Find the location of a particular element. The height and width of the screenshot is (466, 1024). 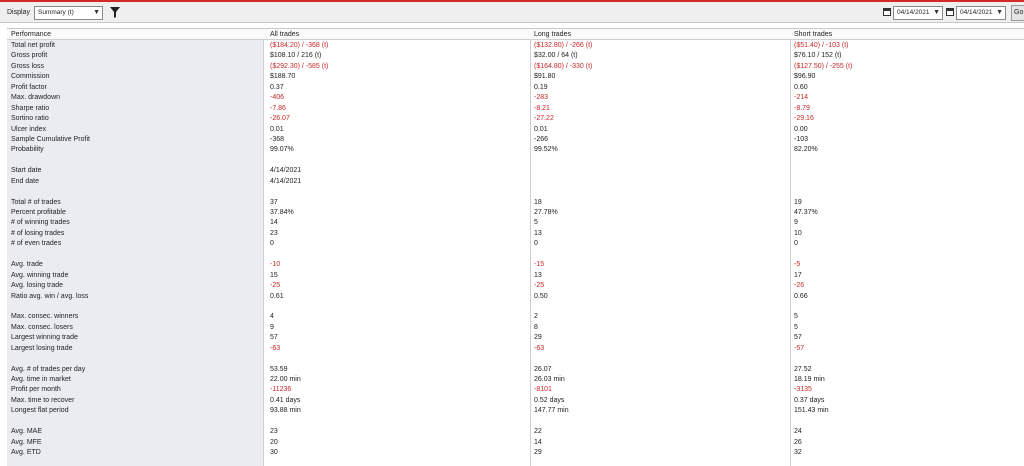

long-trades-value: 18 is located at coordinates (538, 202).